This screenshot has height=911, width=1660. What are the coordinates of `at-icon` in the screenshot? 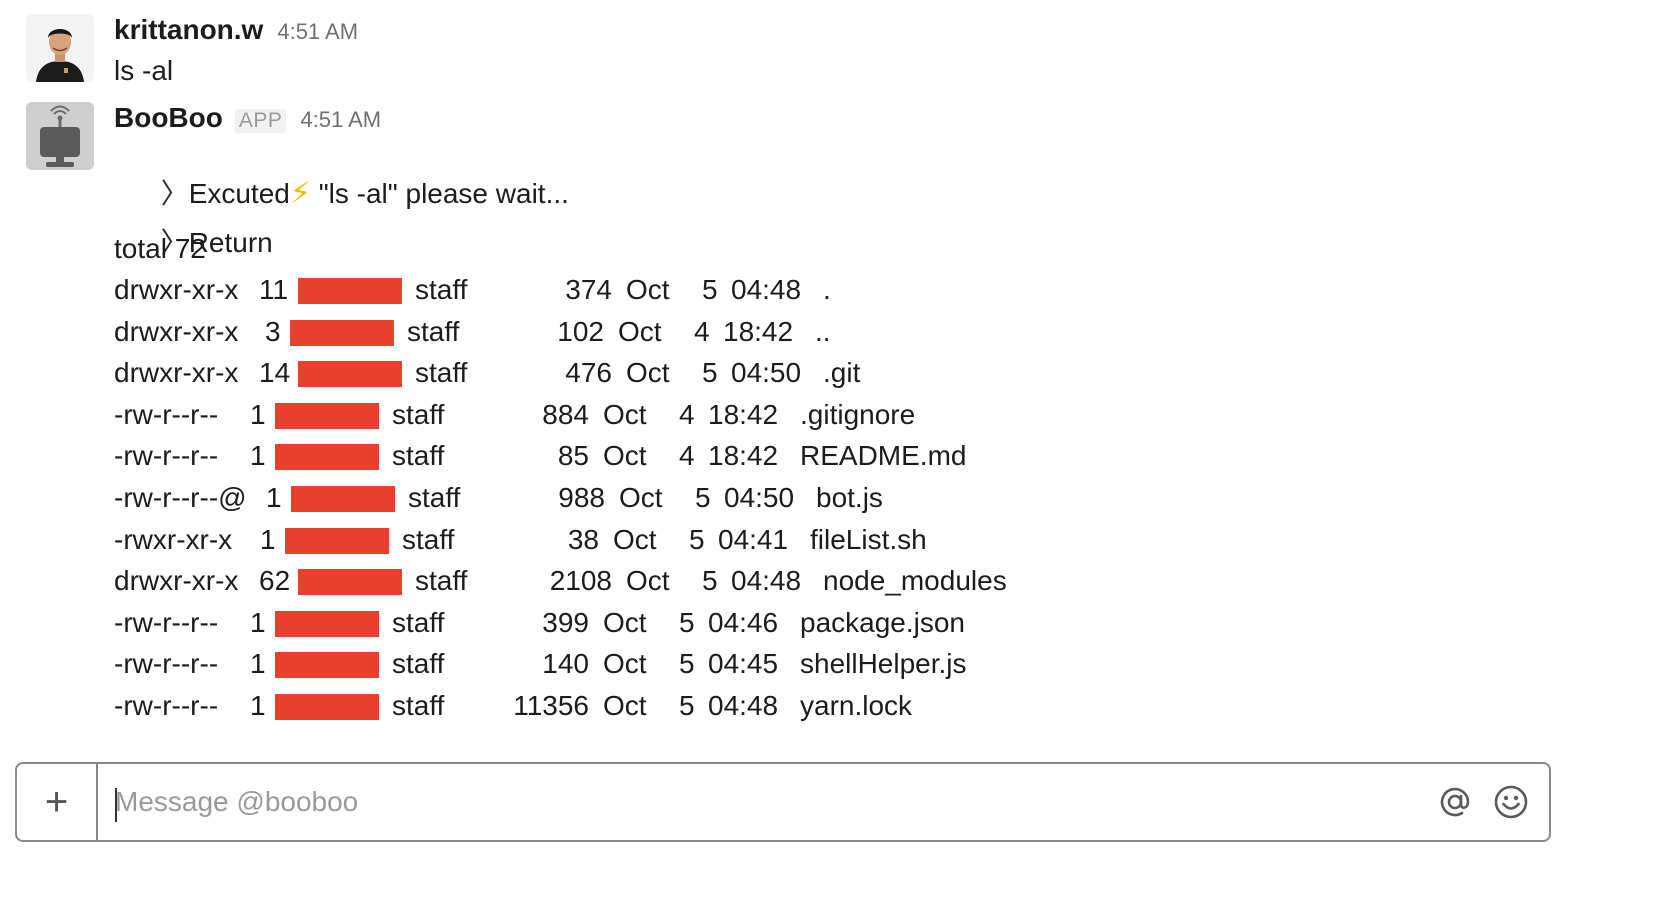 It's located at (1455, 802).